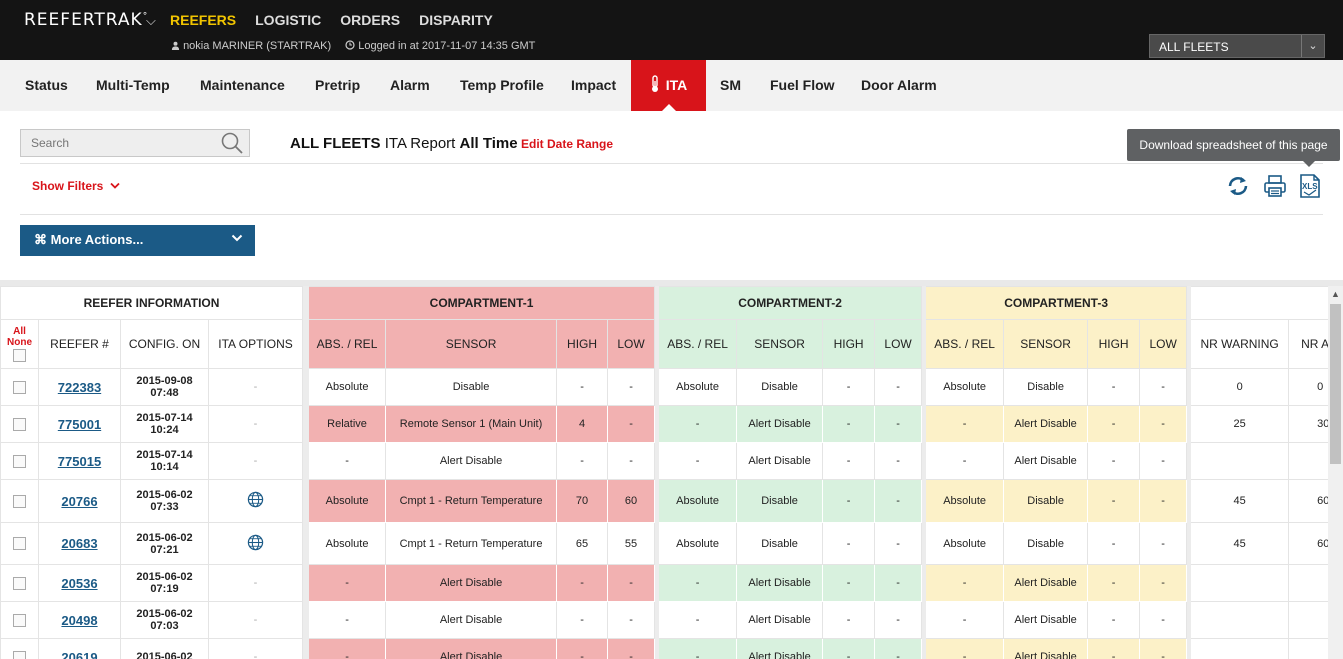 This screenshot has height=659, width=1343. What do you see at coordinates (79, 344) in the screenshot?
I see `col-reefer-number: REEFER #` at bounding box center [79, 344].